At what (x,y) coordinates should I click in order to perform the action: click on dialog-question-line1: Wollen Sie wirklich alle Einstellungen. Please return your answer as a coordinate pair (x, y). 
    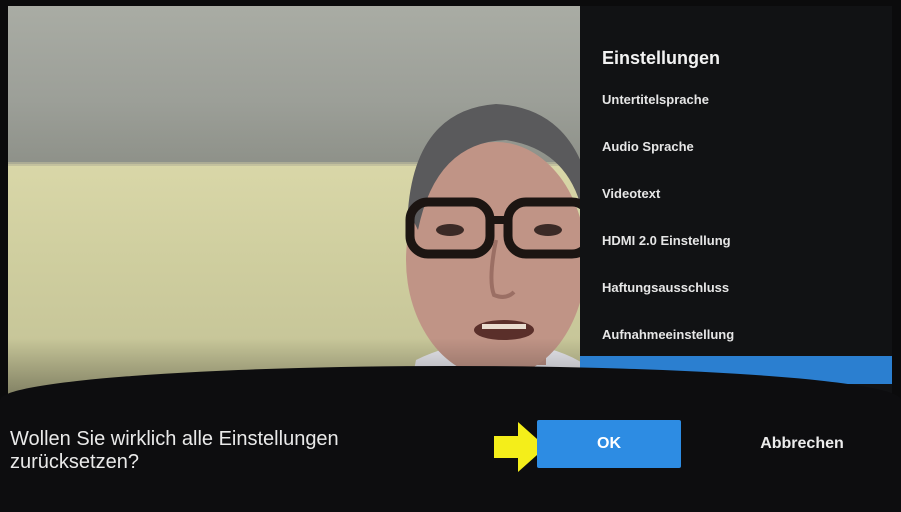
    Looking at the image, I should click on (174, 439).